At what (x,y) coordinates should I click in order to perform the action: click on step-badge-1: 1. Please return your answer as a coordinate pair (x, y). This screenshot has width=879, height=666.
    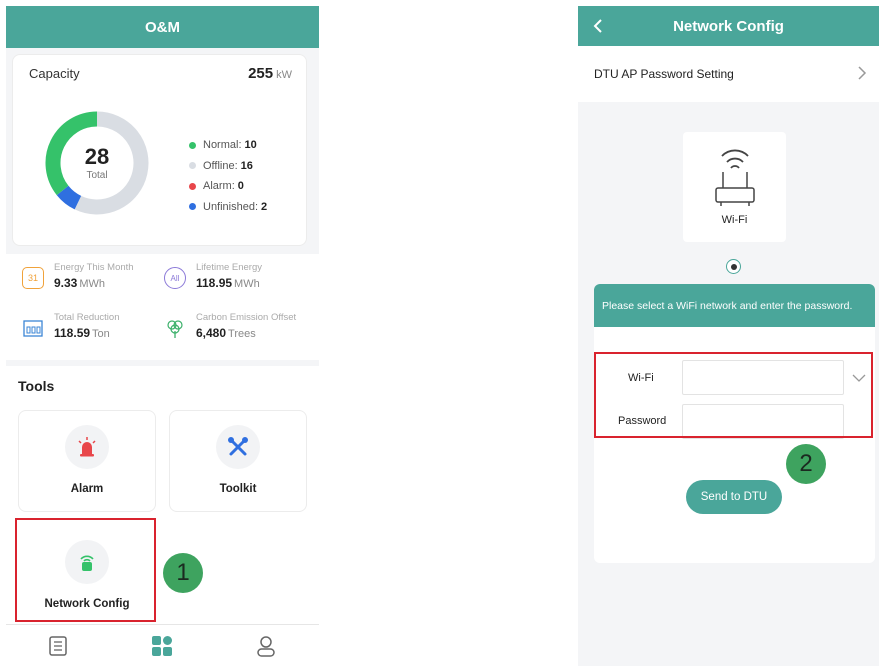
    Looking at the image, I should click on (183, 573).